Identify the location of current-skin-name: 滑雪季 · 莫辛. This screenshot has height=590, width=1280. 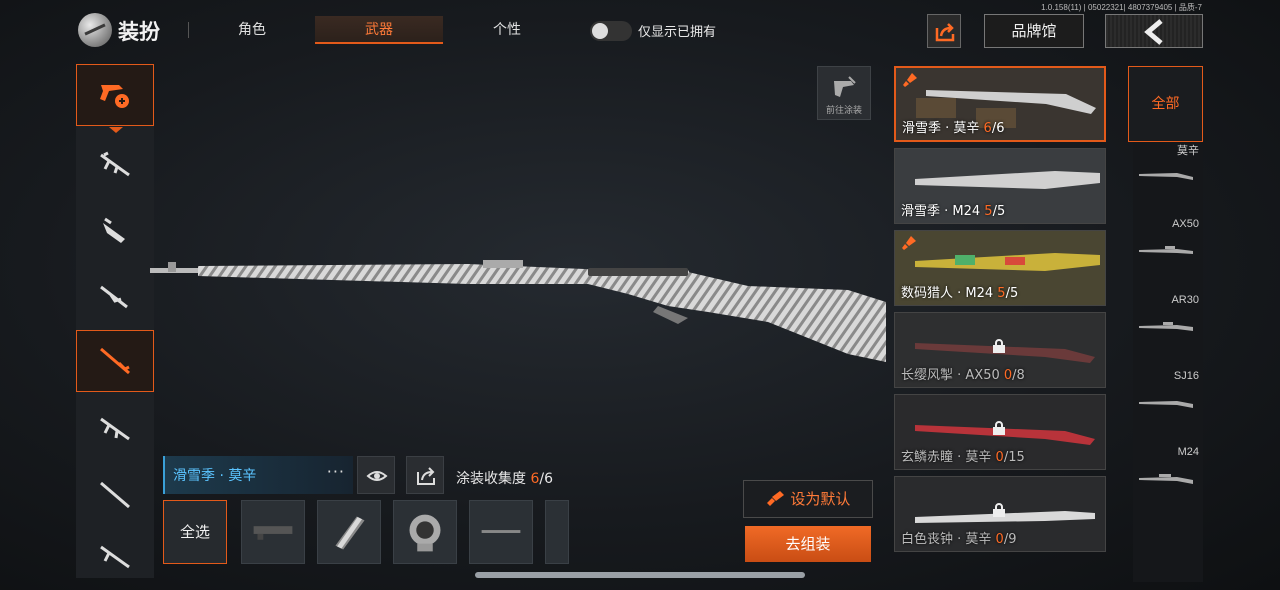
(215, 476).